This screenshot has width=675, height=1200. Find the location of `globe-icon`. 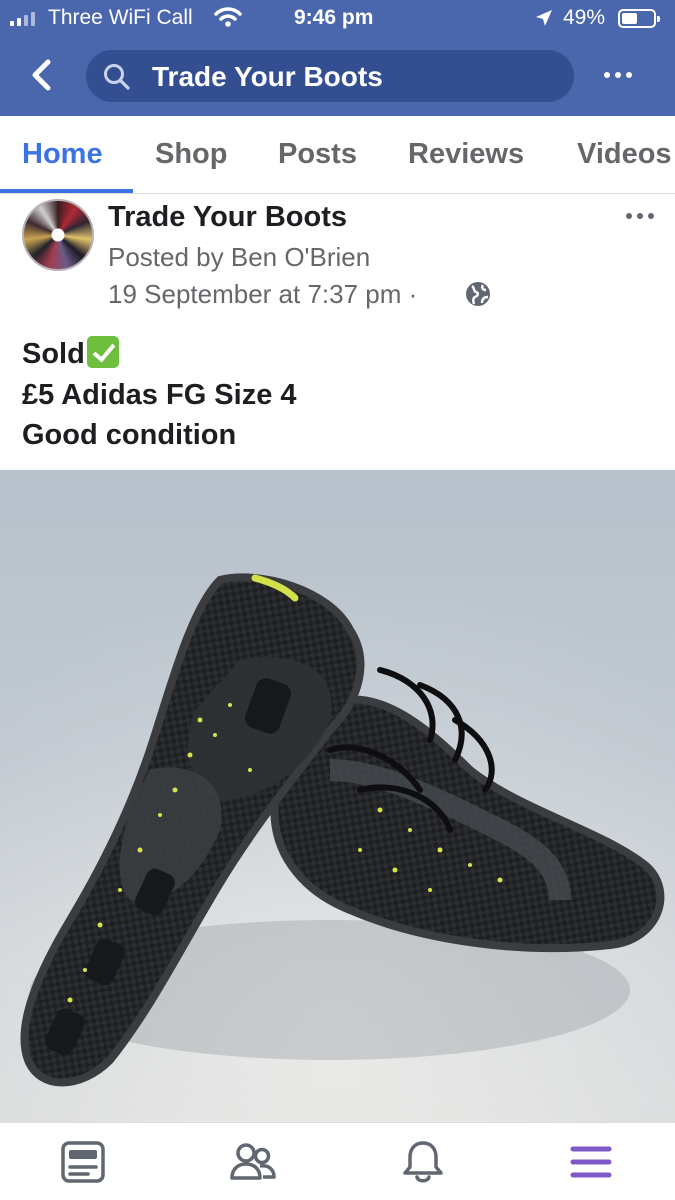

globe-icon is located at coordinates (478, 296).